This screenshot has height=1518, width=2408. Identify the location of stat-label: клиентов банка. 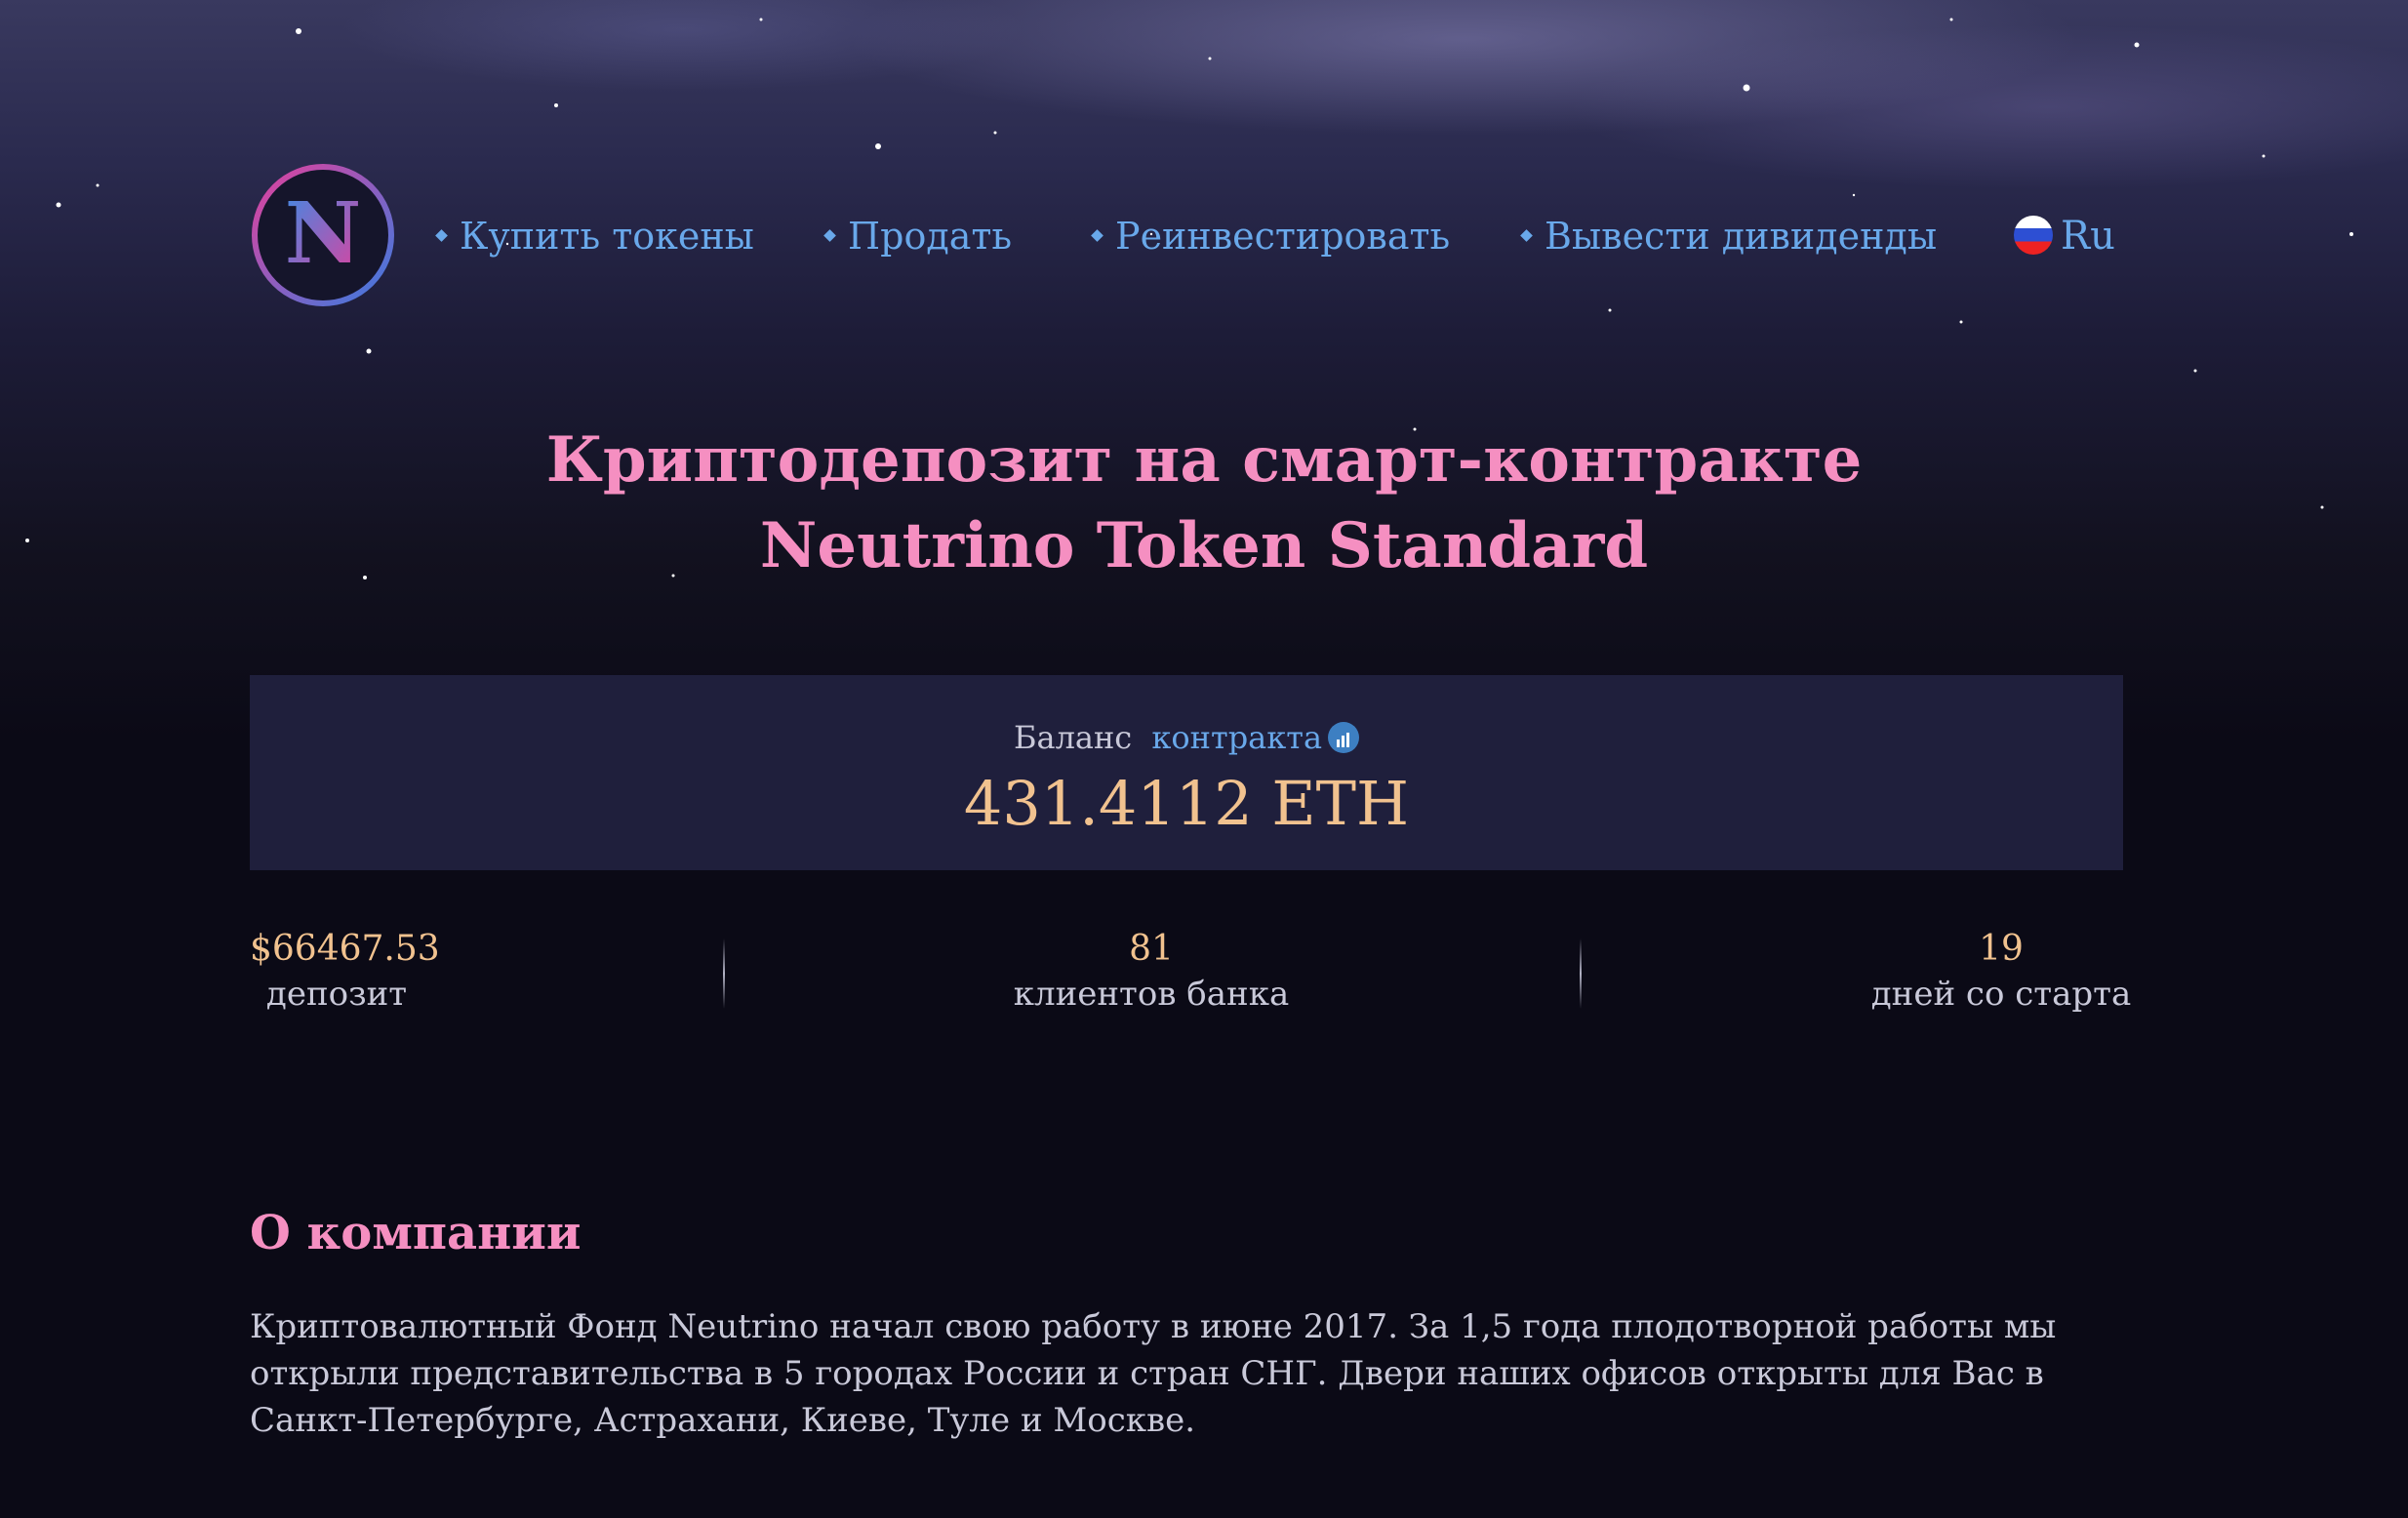
(1151, 994).